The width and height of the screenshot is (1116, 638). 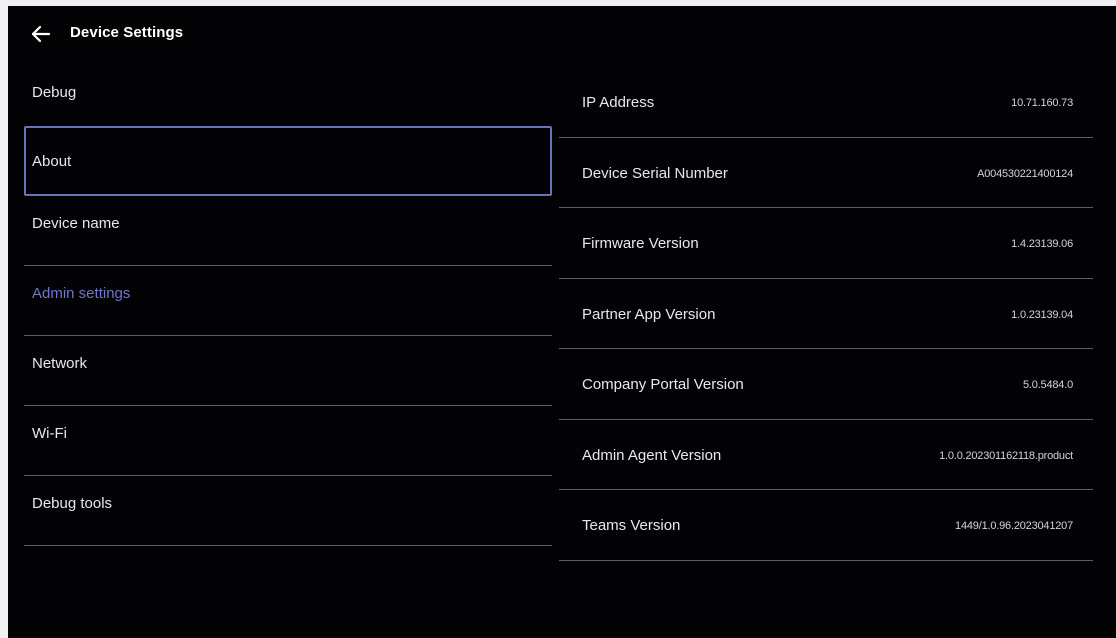 What do you see at coordinates (652, 455) in the screenshot?
I see `detail-label: Admin Agent Version` at bounding box center [652, 455].